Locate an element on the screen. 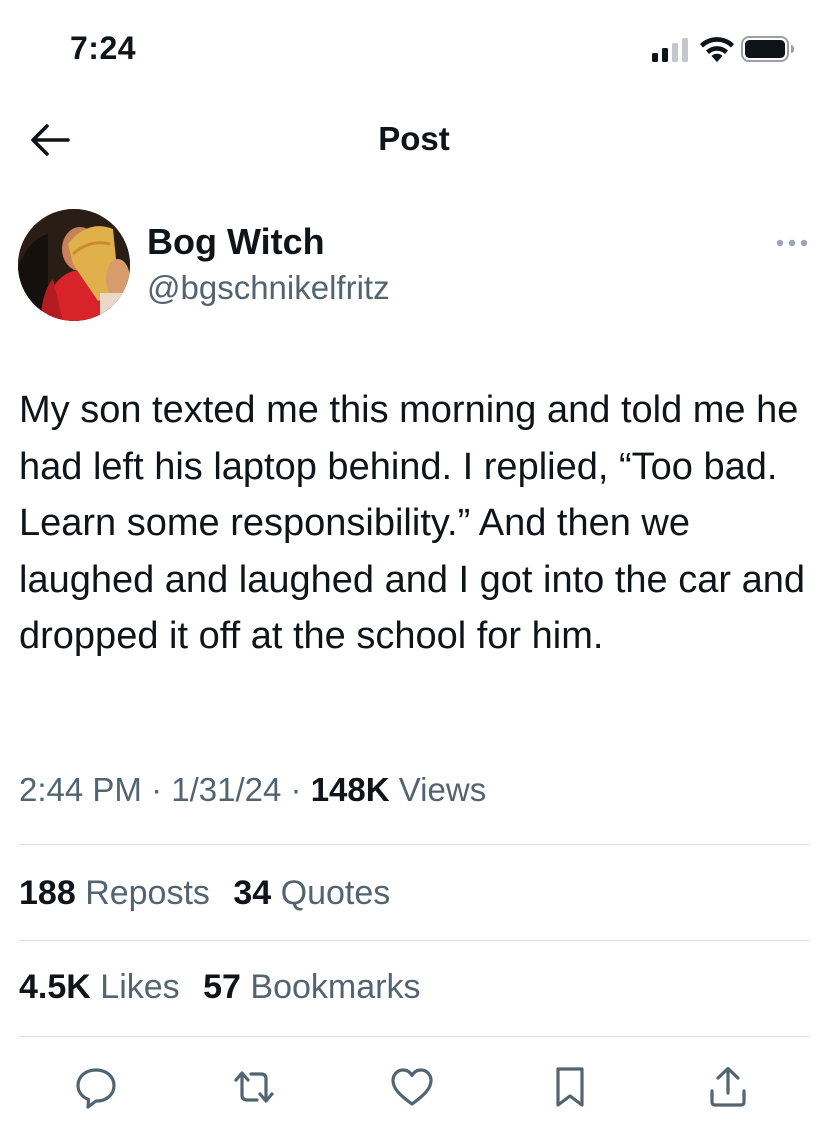 The image size is (828, 1139). avatar-photo is located at coordinates (74, 265).